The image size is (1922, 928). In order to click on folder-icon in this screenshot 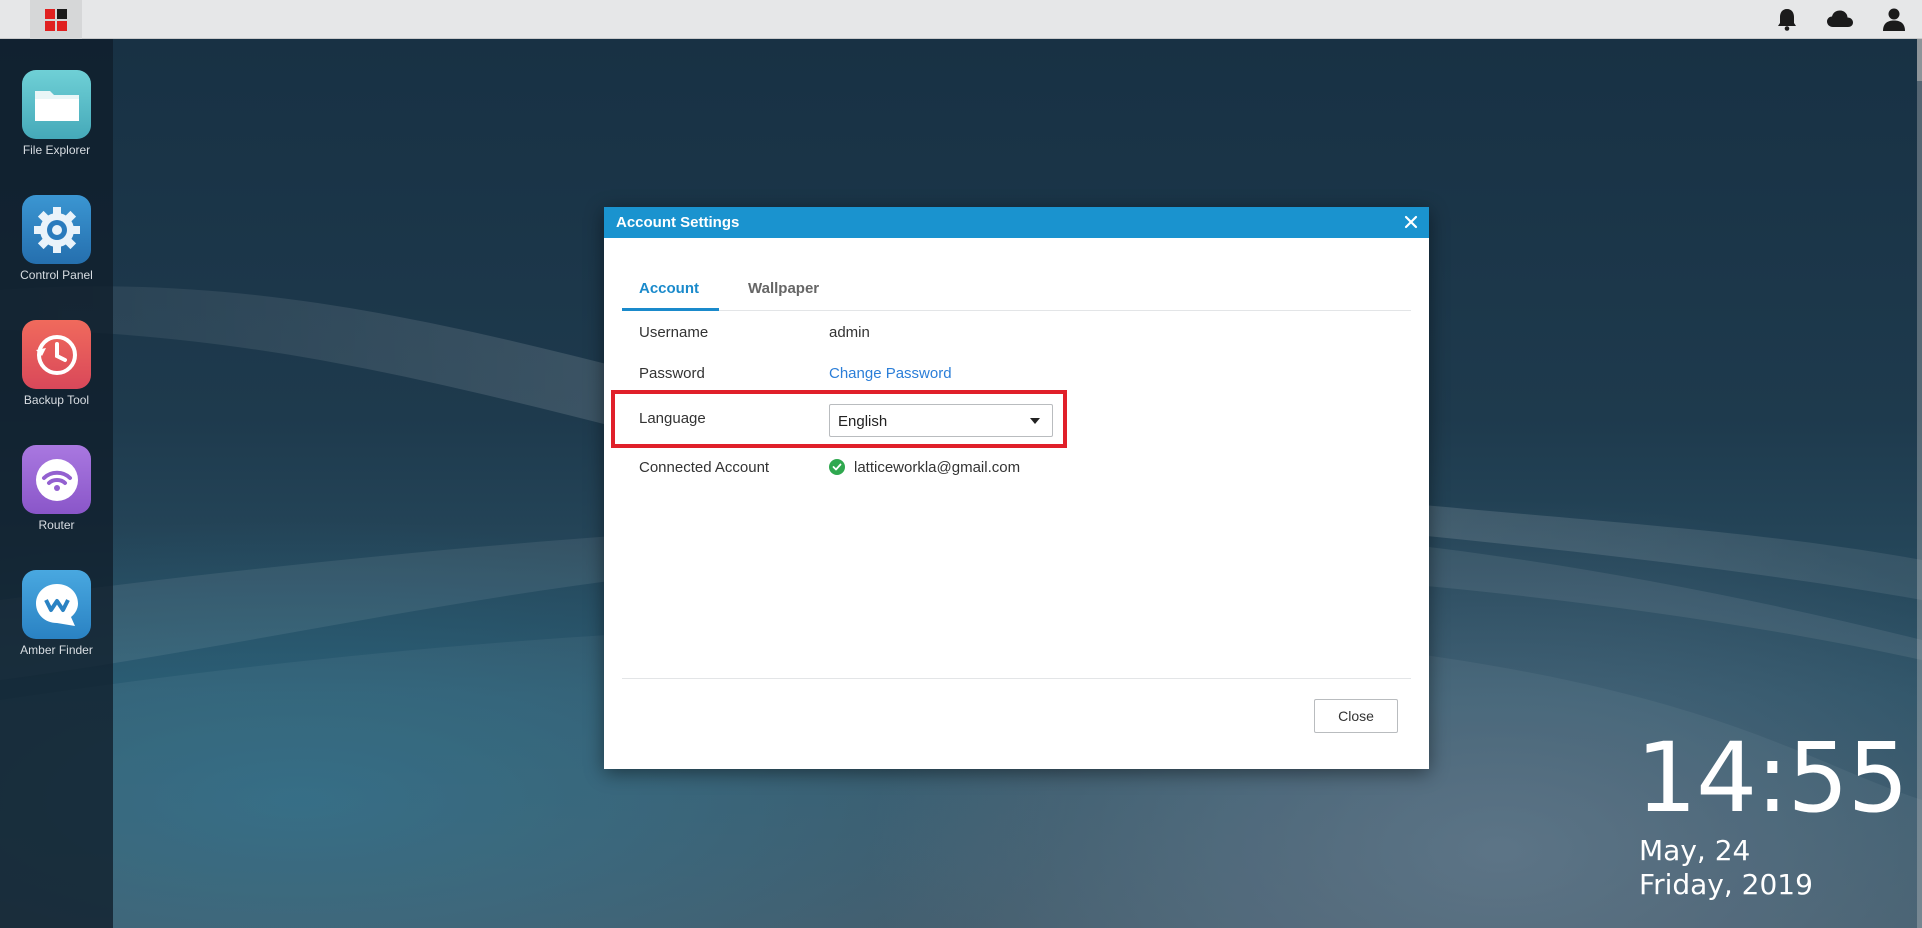, I will do `click(56, 104)`.